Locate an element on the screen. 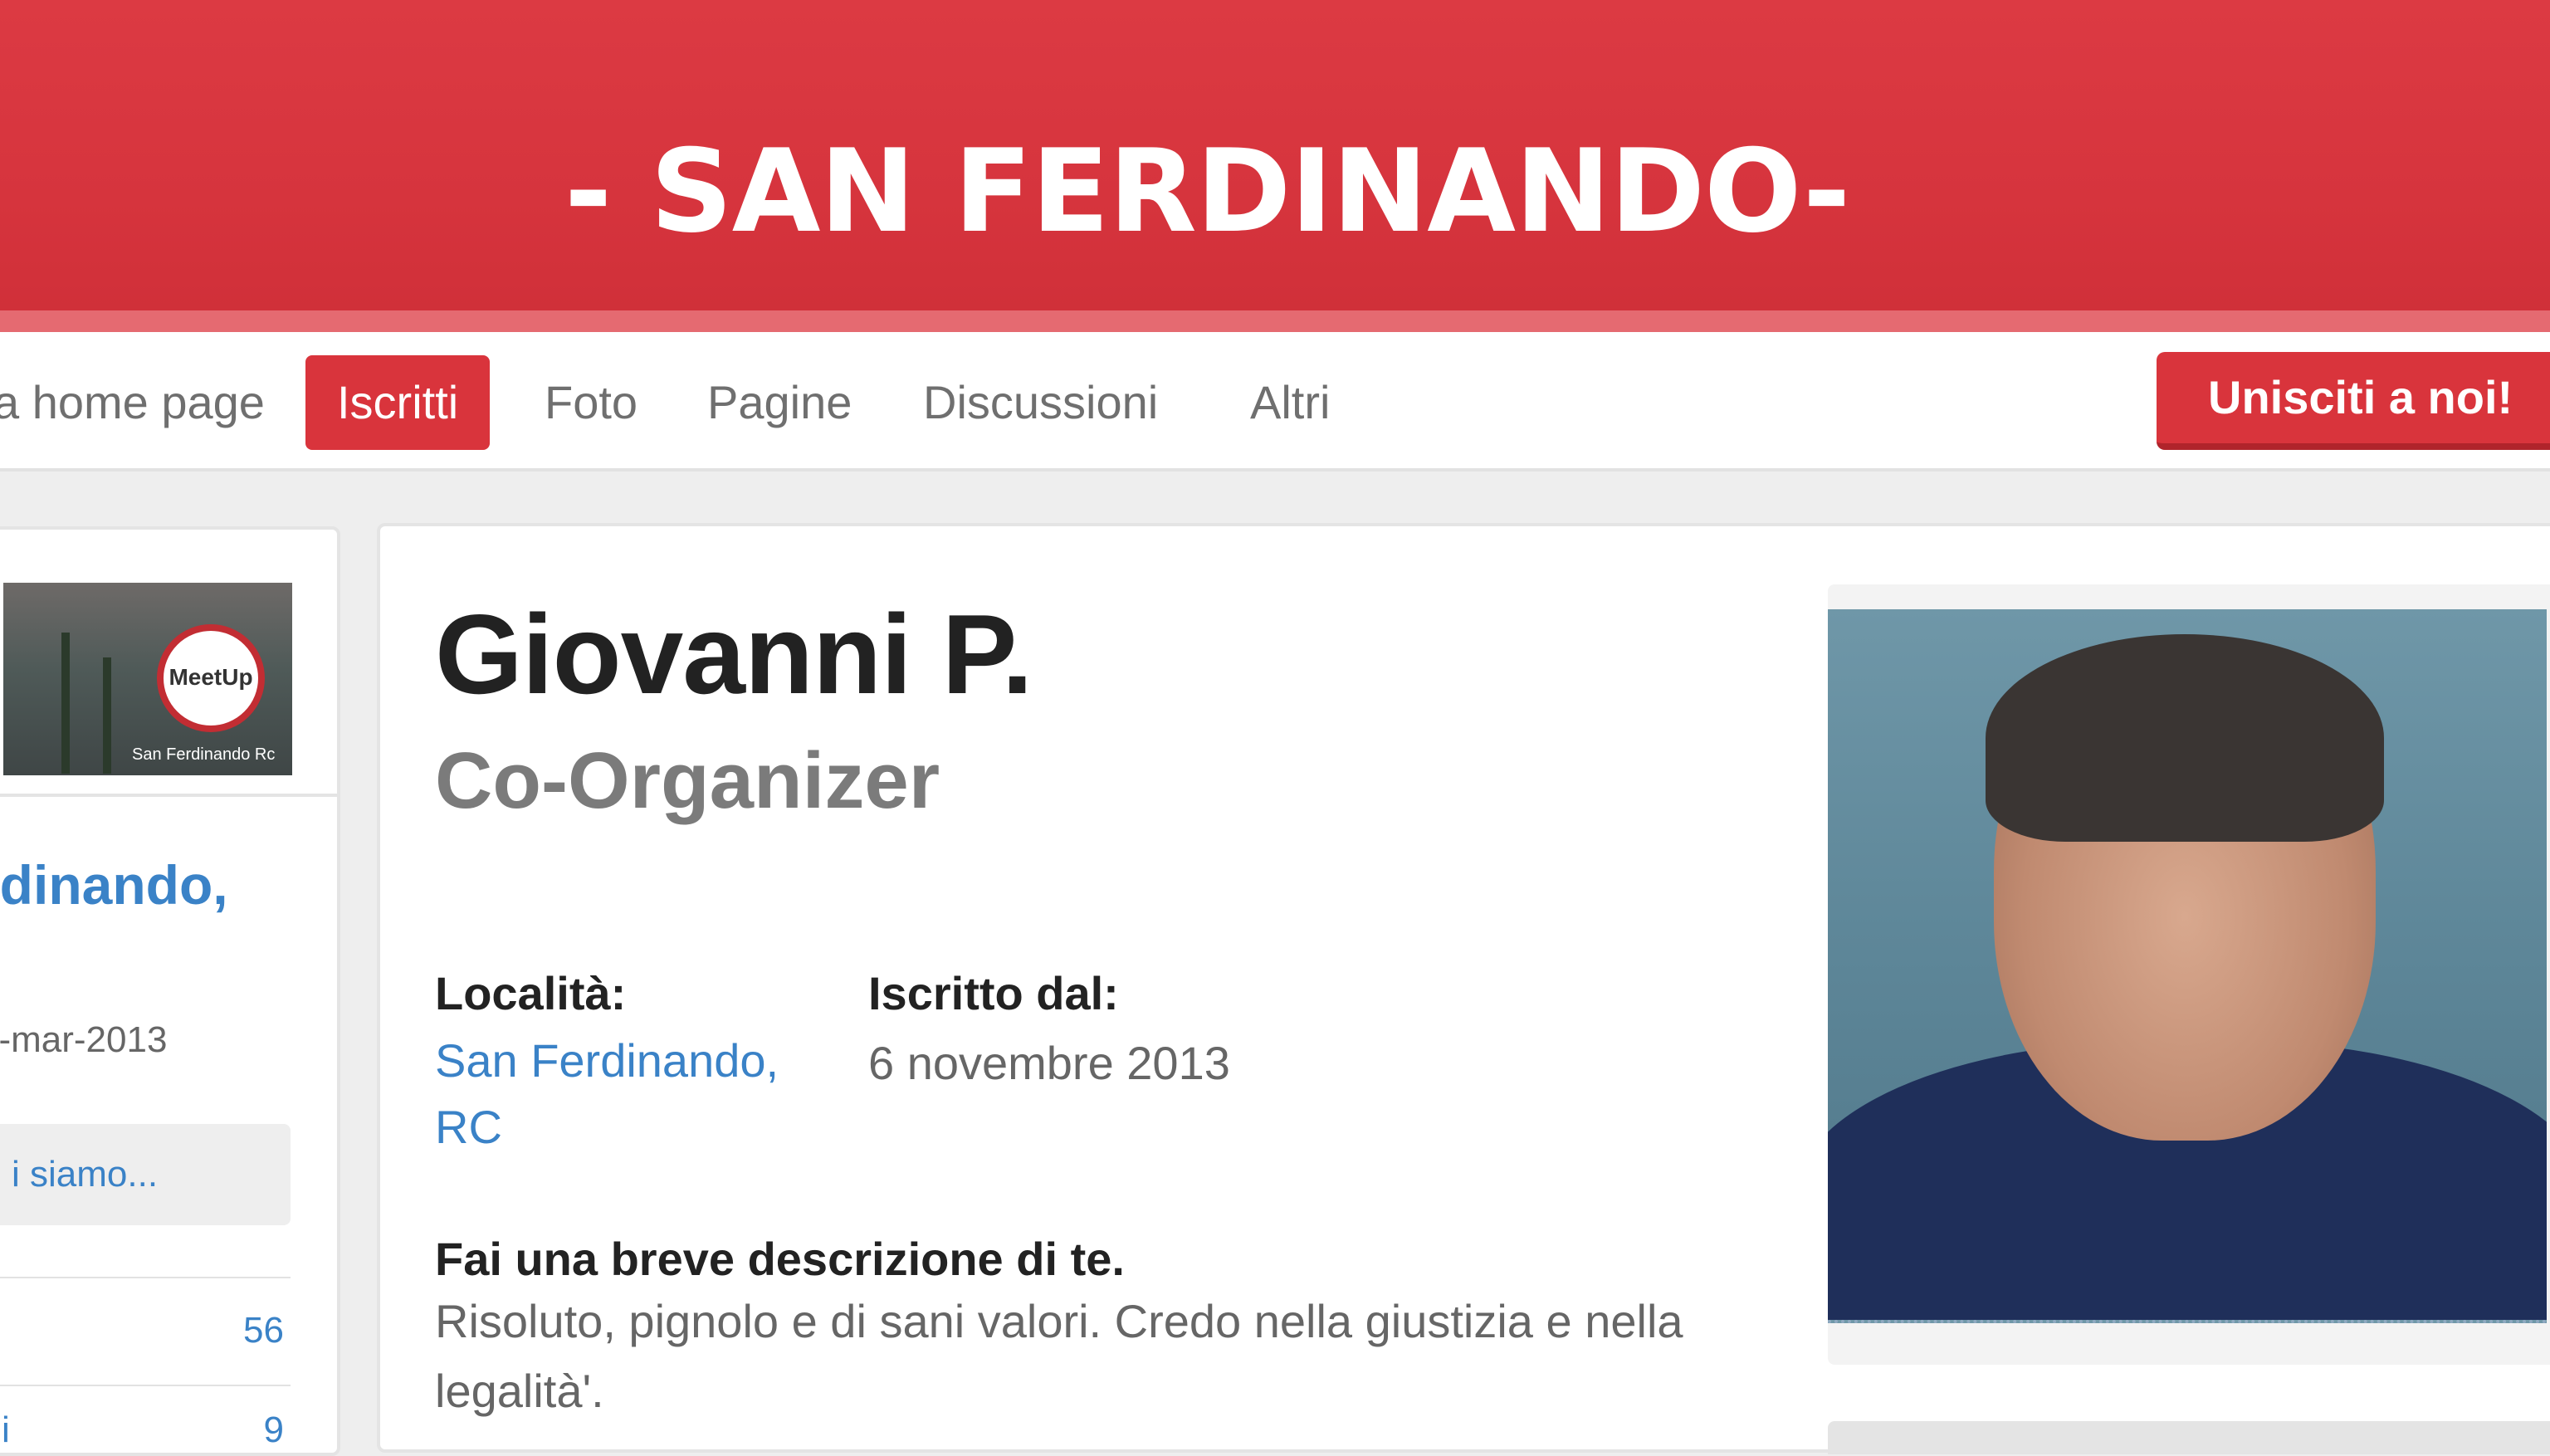 Image resolution: width=2550 pixels, height=1456 pixels. joined-label: Iscritto dal: is located at coordinates (993, 993).